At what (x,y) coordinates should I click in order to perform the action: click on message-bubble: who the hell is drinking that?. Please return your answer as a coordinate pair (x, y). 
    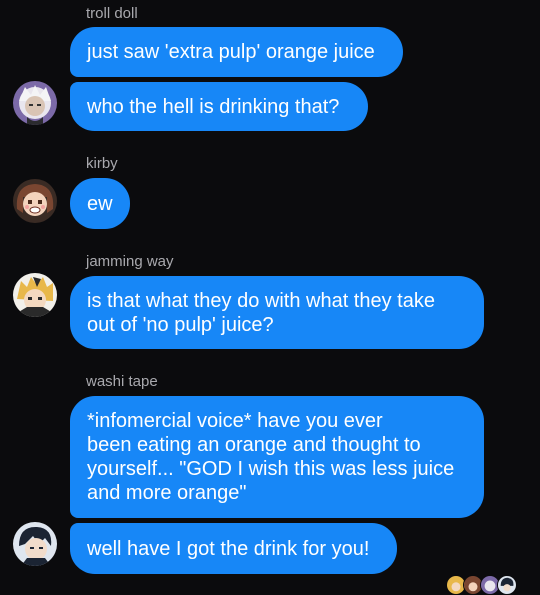
    Looking at the image, I should click on (219, 106).